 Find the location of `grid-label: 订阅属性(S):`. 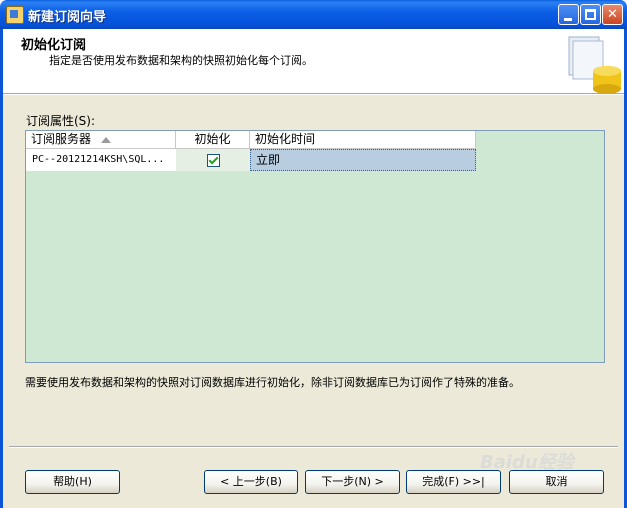

grid-label: 订阅属性(S): is located at coordinates (61, 121).